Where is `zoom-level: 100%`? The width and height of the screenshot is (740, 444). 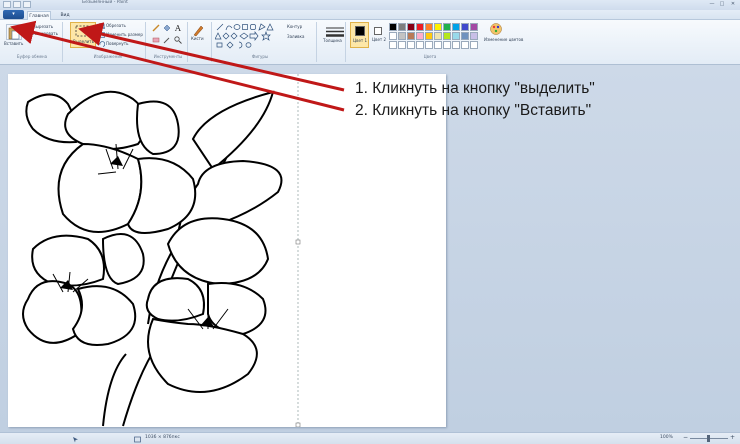 zoom-level: 100% is located at coordinates (666, 437).